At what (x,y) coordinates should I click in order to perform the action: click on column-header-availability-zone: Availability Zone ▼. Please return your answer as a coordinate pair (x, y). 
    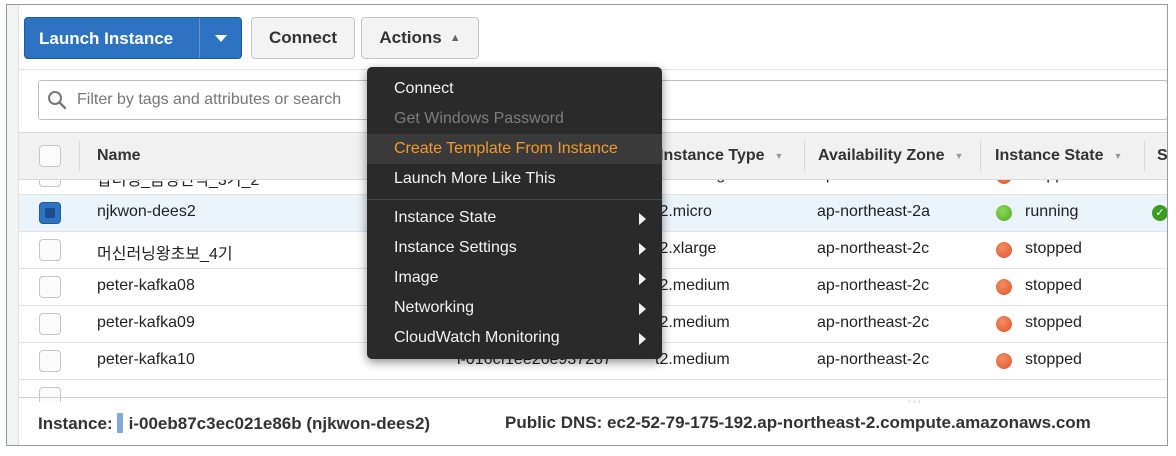
    Looking at the image, I should click on (890, 156).